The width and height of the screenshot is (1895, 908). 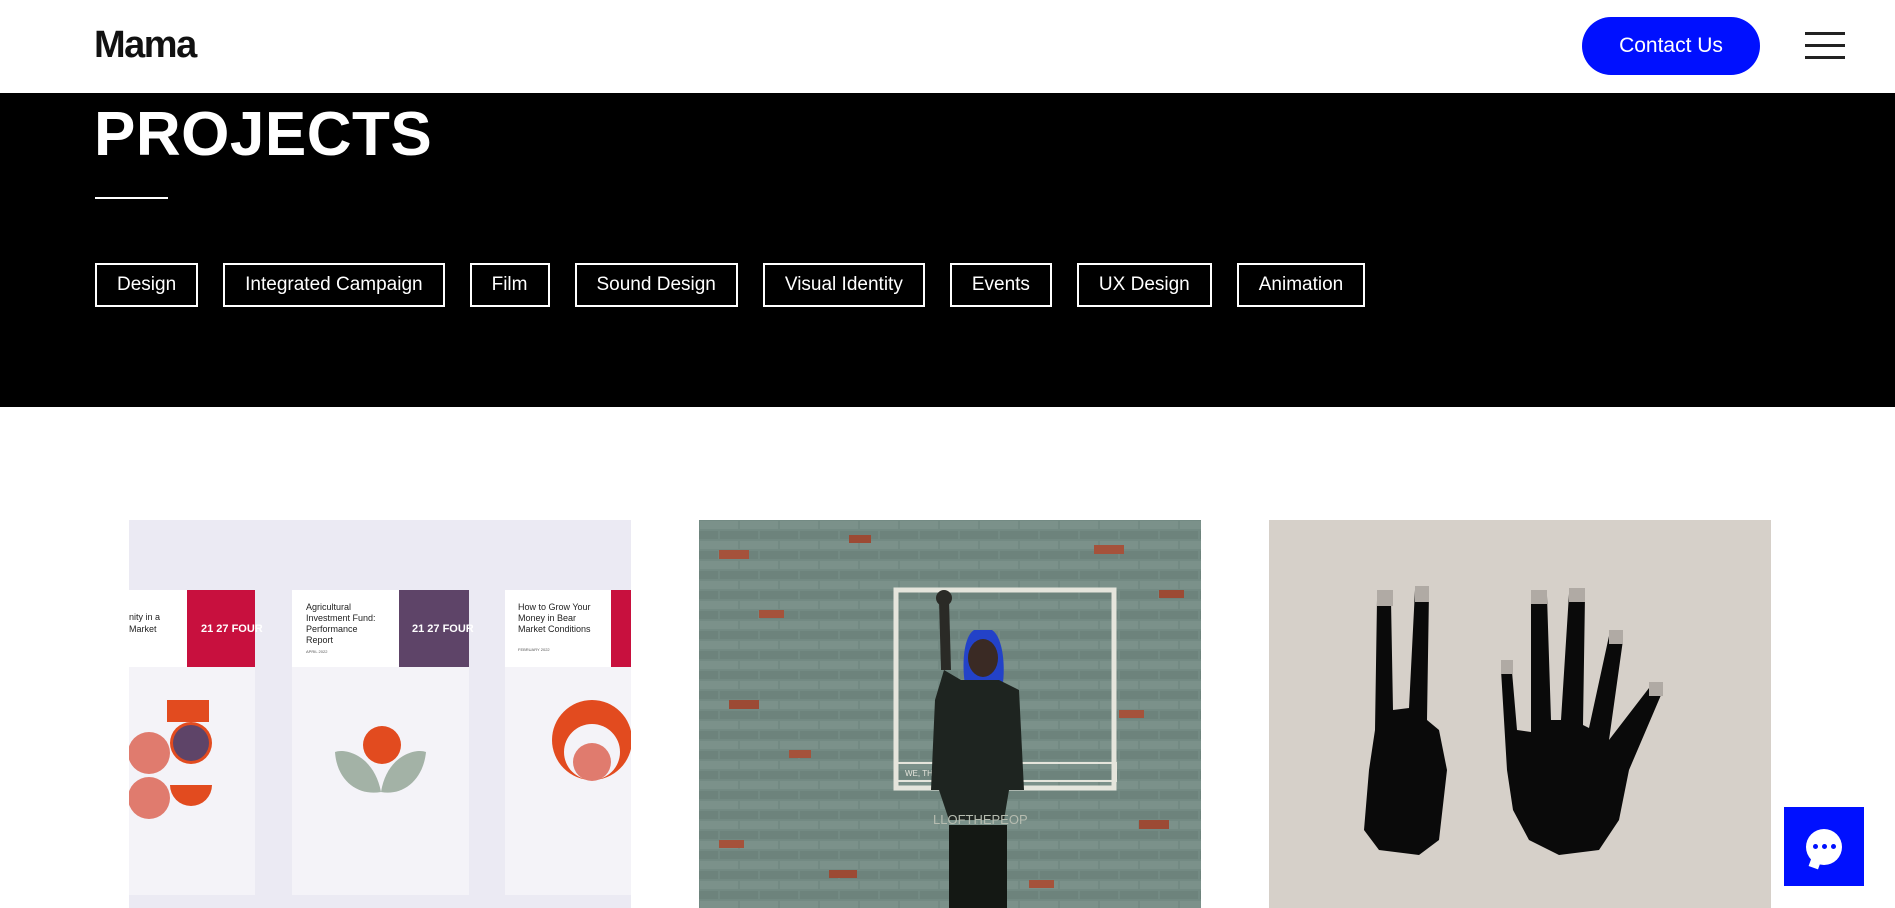 I want to click on site-header: Mama Contact Us, so click(x=947, y=46).